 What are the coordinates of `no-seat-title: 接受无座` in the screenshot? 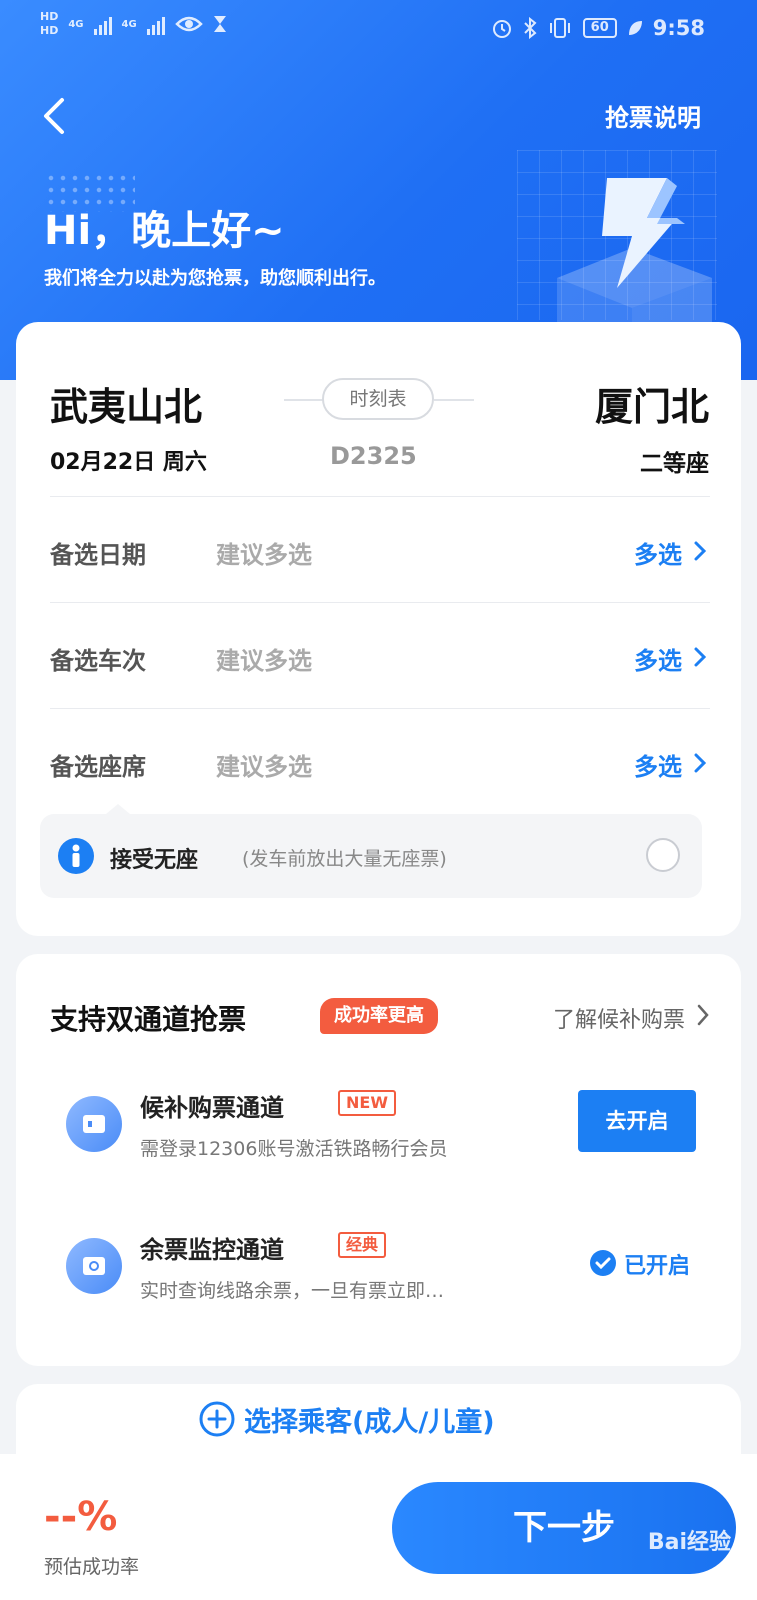 It's located at (154, 860).